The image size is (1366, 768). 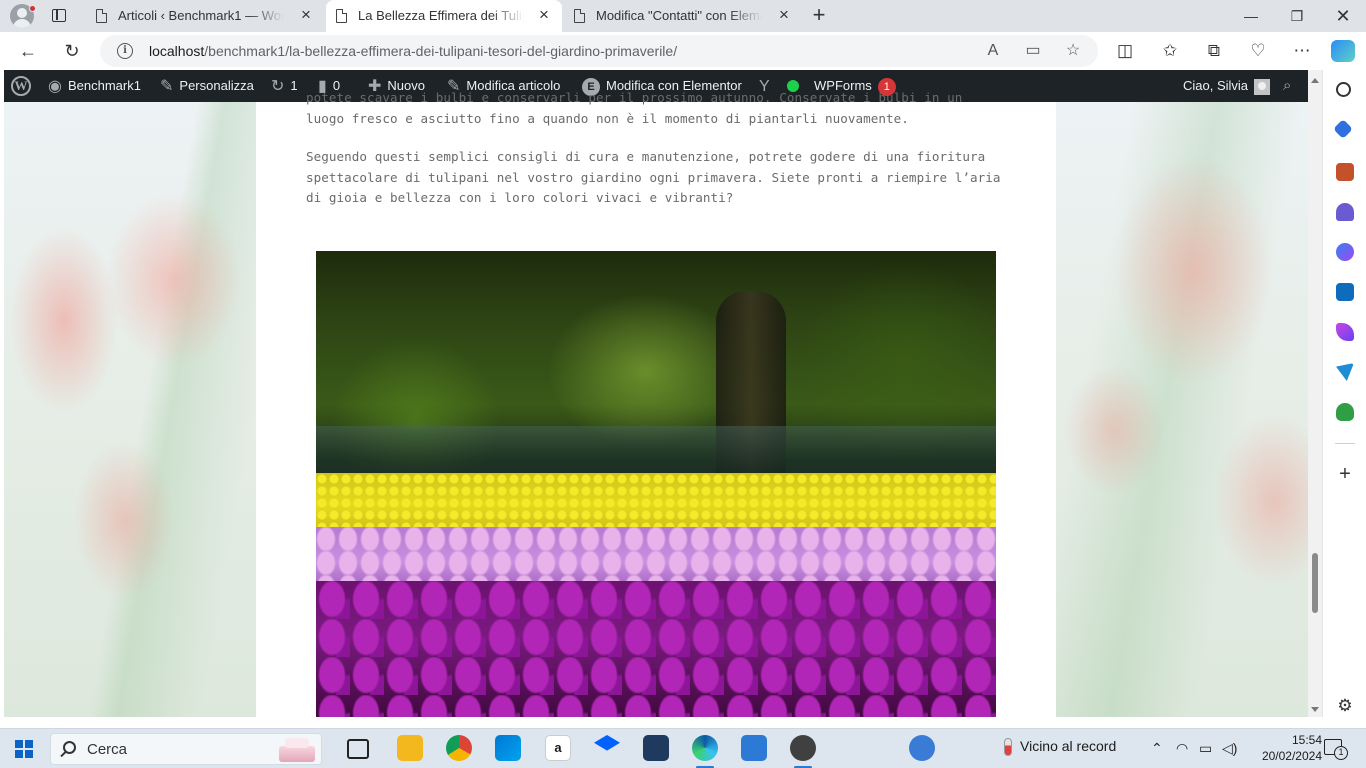 What do you see at coordinates (59, 16) in the screenshot?
I see `tab-actions-button` at bounding box center [59, 16].